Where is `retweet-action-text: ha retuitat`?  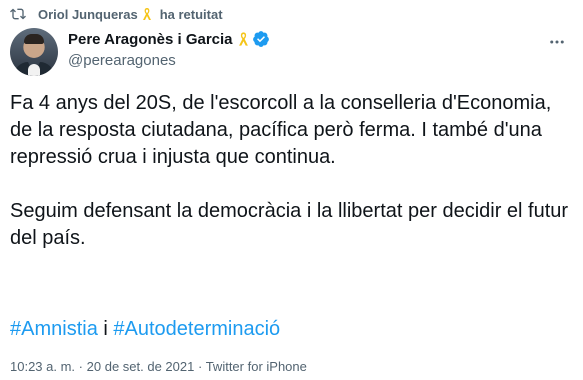 retweet-action-text: ha retuitat is located at coordinates (191, 14).